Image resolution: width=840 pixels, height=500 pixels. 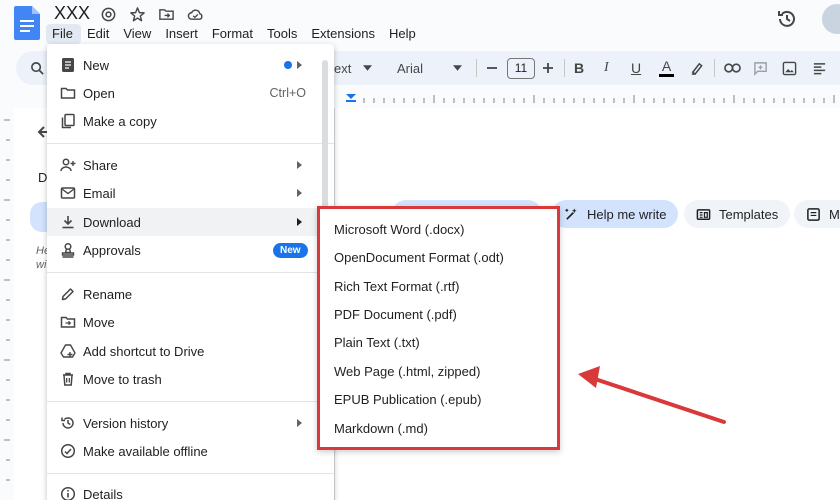 I want to click on download-docx: Microsoft Word (.docx), so click(x=399, y=229).